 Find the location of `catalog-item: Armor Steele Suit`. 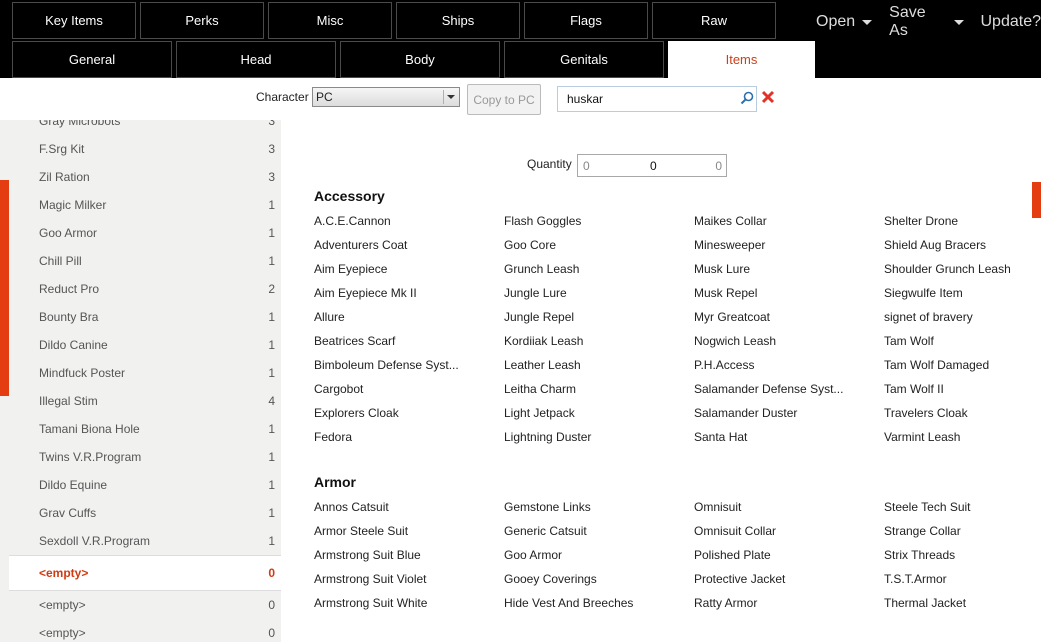

catalog-item: Armor Steele Suit is located at coordinates (361, 531).